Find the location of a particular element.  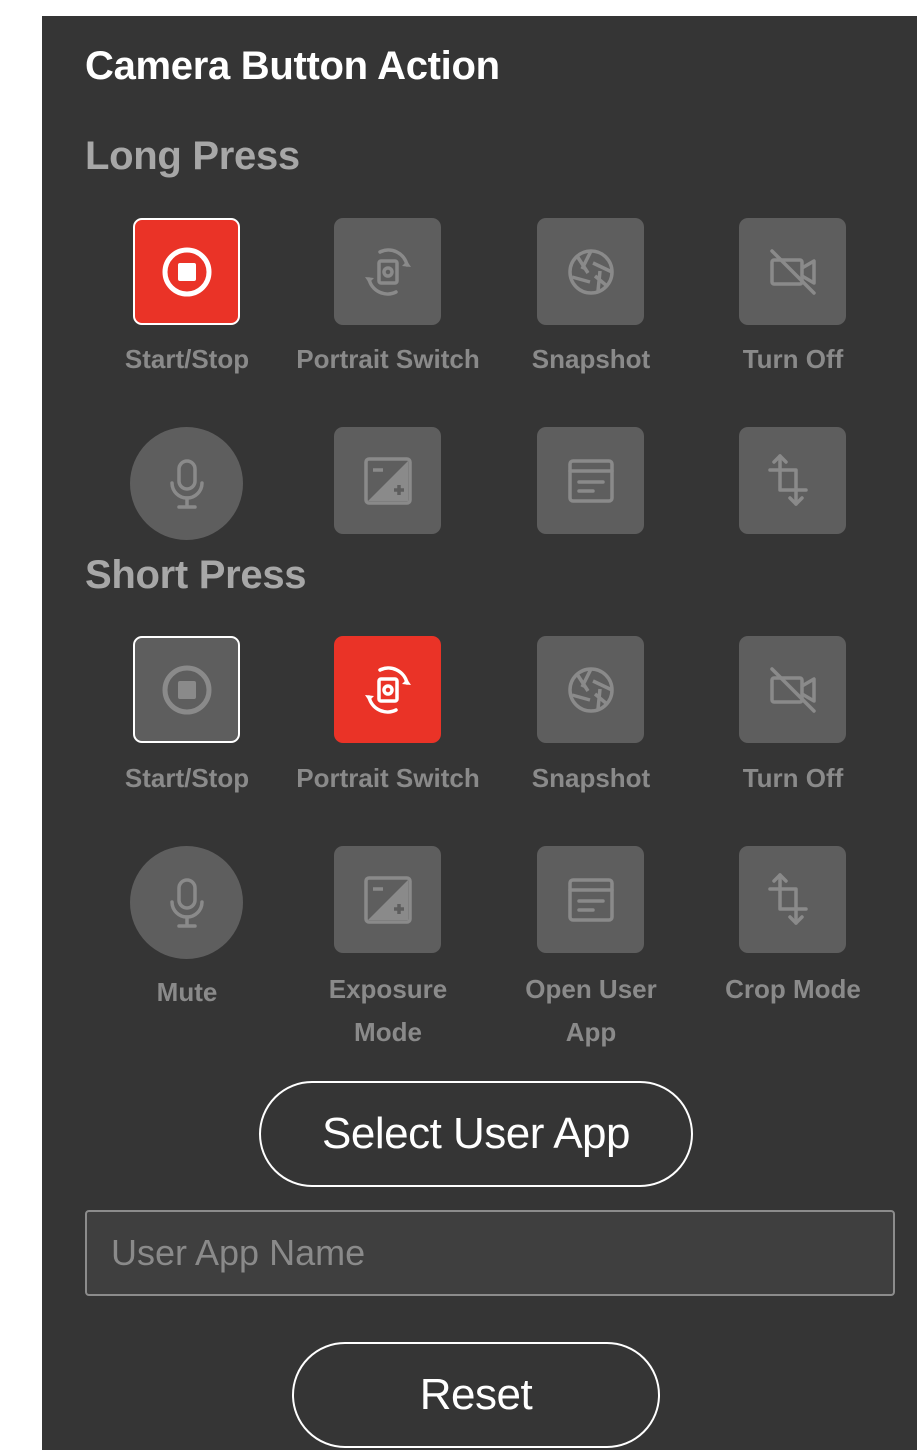

short-press-mute-button is located at coordinates (186, 902).